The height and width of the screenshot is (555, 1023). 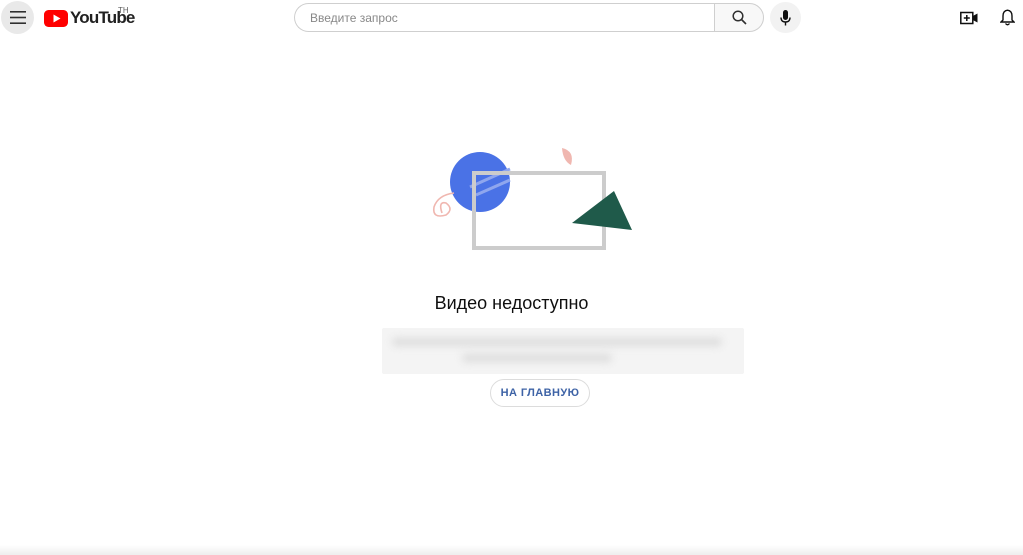 What do you see at coordinates (540, 393) in the screenshot?
I see `home-button: НА ГЛАВНУЮ` at bounding box center [540, 393].